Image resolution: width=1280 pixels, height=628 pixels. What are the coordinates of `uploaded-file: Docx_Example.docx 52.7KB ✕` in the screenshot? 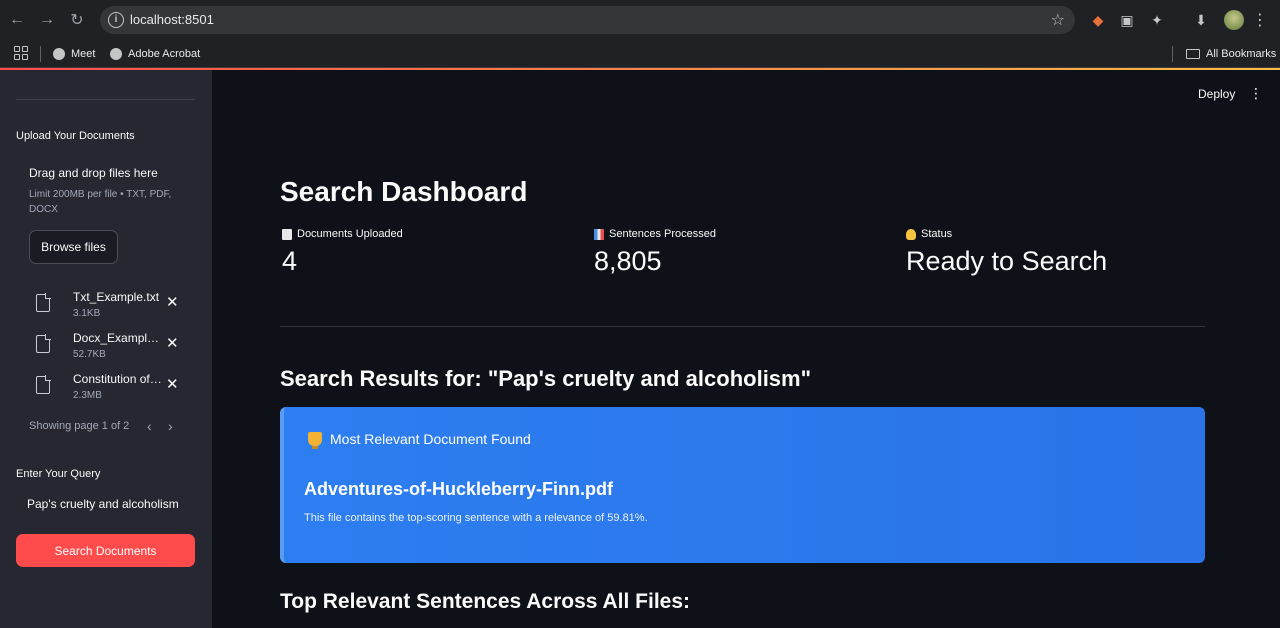 It's located at (109, 348).